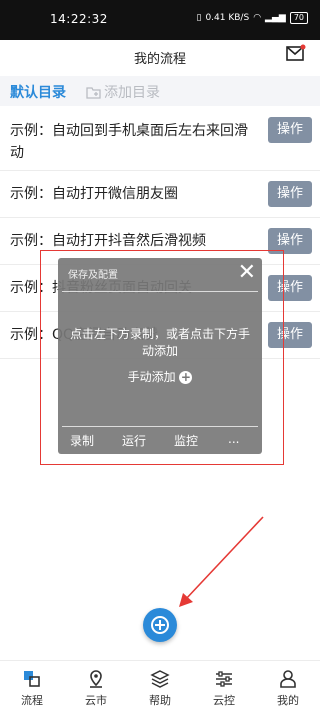 The height and width of the screenshot is (712, 320). I want to click on flow-title: 示例：自动打开抖音然后滑视频, so click(108, 241).